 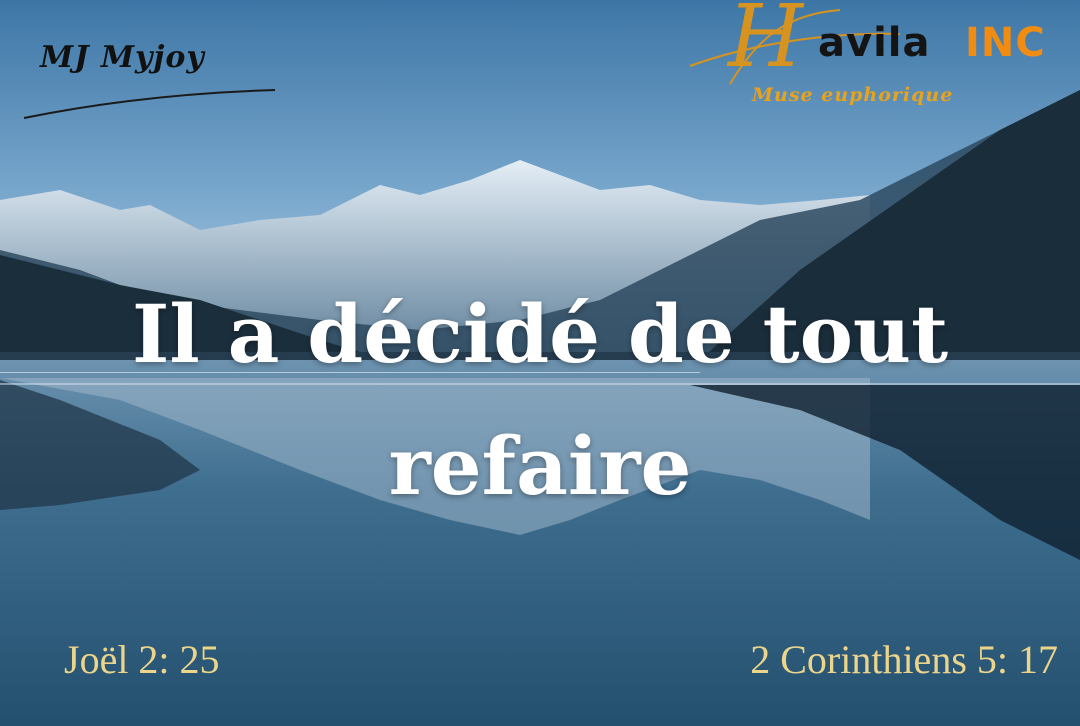 I want to click on reference-right: 2 Corinthiens 5: 17, so click(x=904, y=659).